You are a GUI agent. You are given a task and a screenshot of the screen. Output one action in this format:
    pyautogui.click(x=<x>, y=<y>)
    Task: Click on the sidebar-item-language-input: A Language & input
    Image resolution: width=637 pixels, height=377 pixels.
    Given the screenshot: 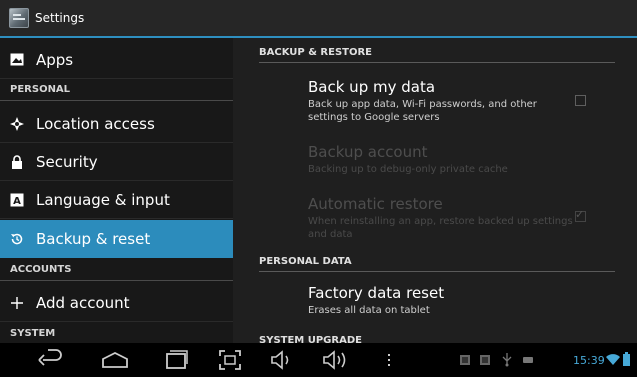 What is the action you would take?
    pyautogui.click(x=116, y=200)
    